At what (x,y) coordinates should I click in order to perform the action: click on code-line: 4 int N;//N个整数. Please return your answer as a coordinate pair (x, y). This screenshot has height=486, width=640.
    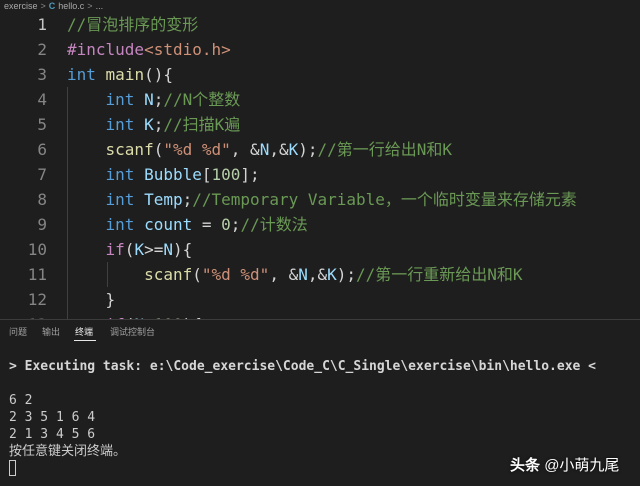
    Looking at the image, I should click on (320, 99).